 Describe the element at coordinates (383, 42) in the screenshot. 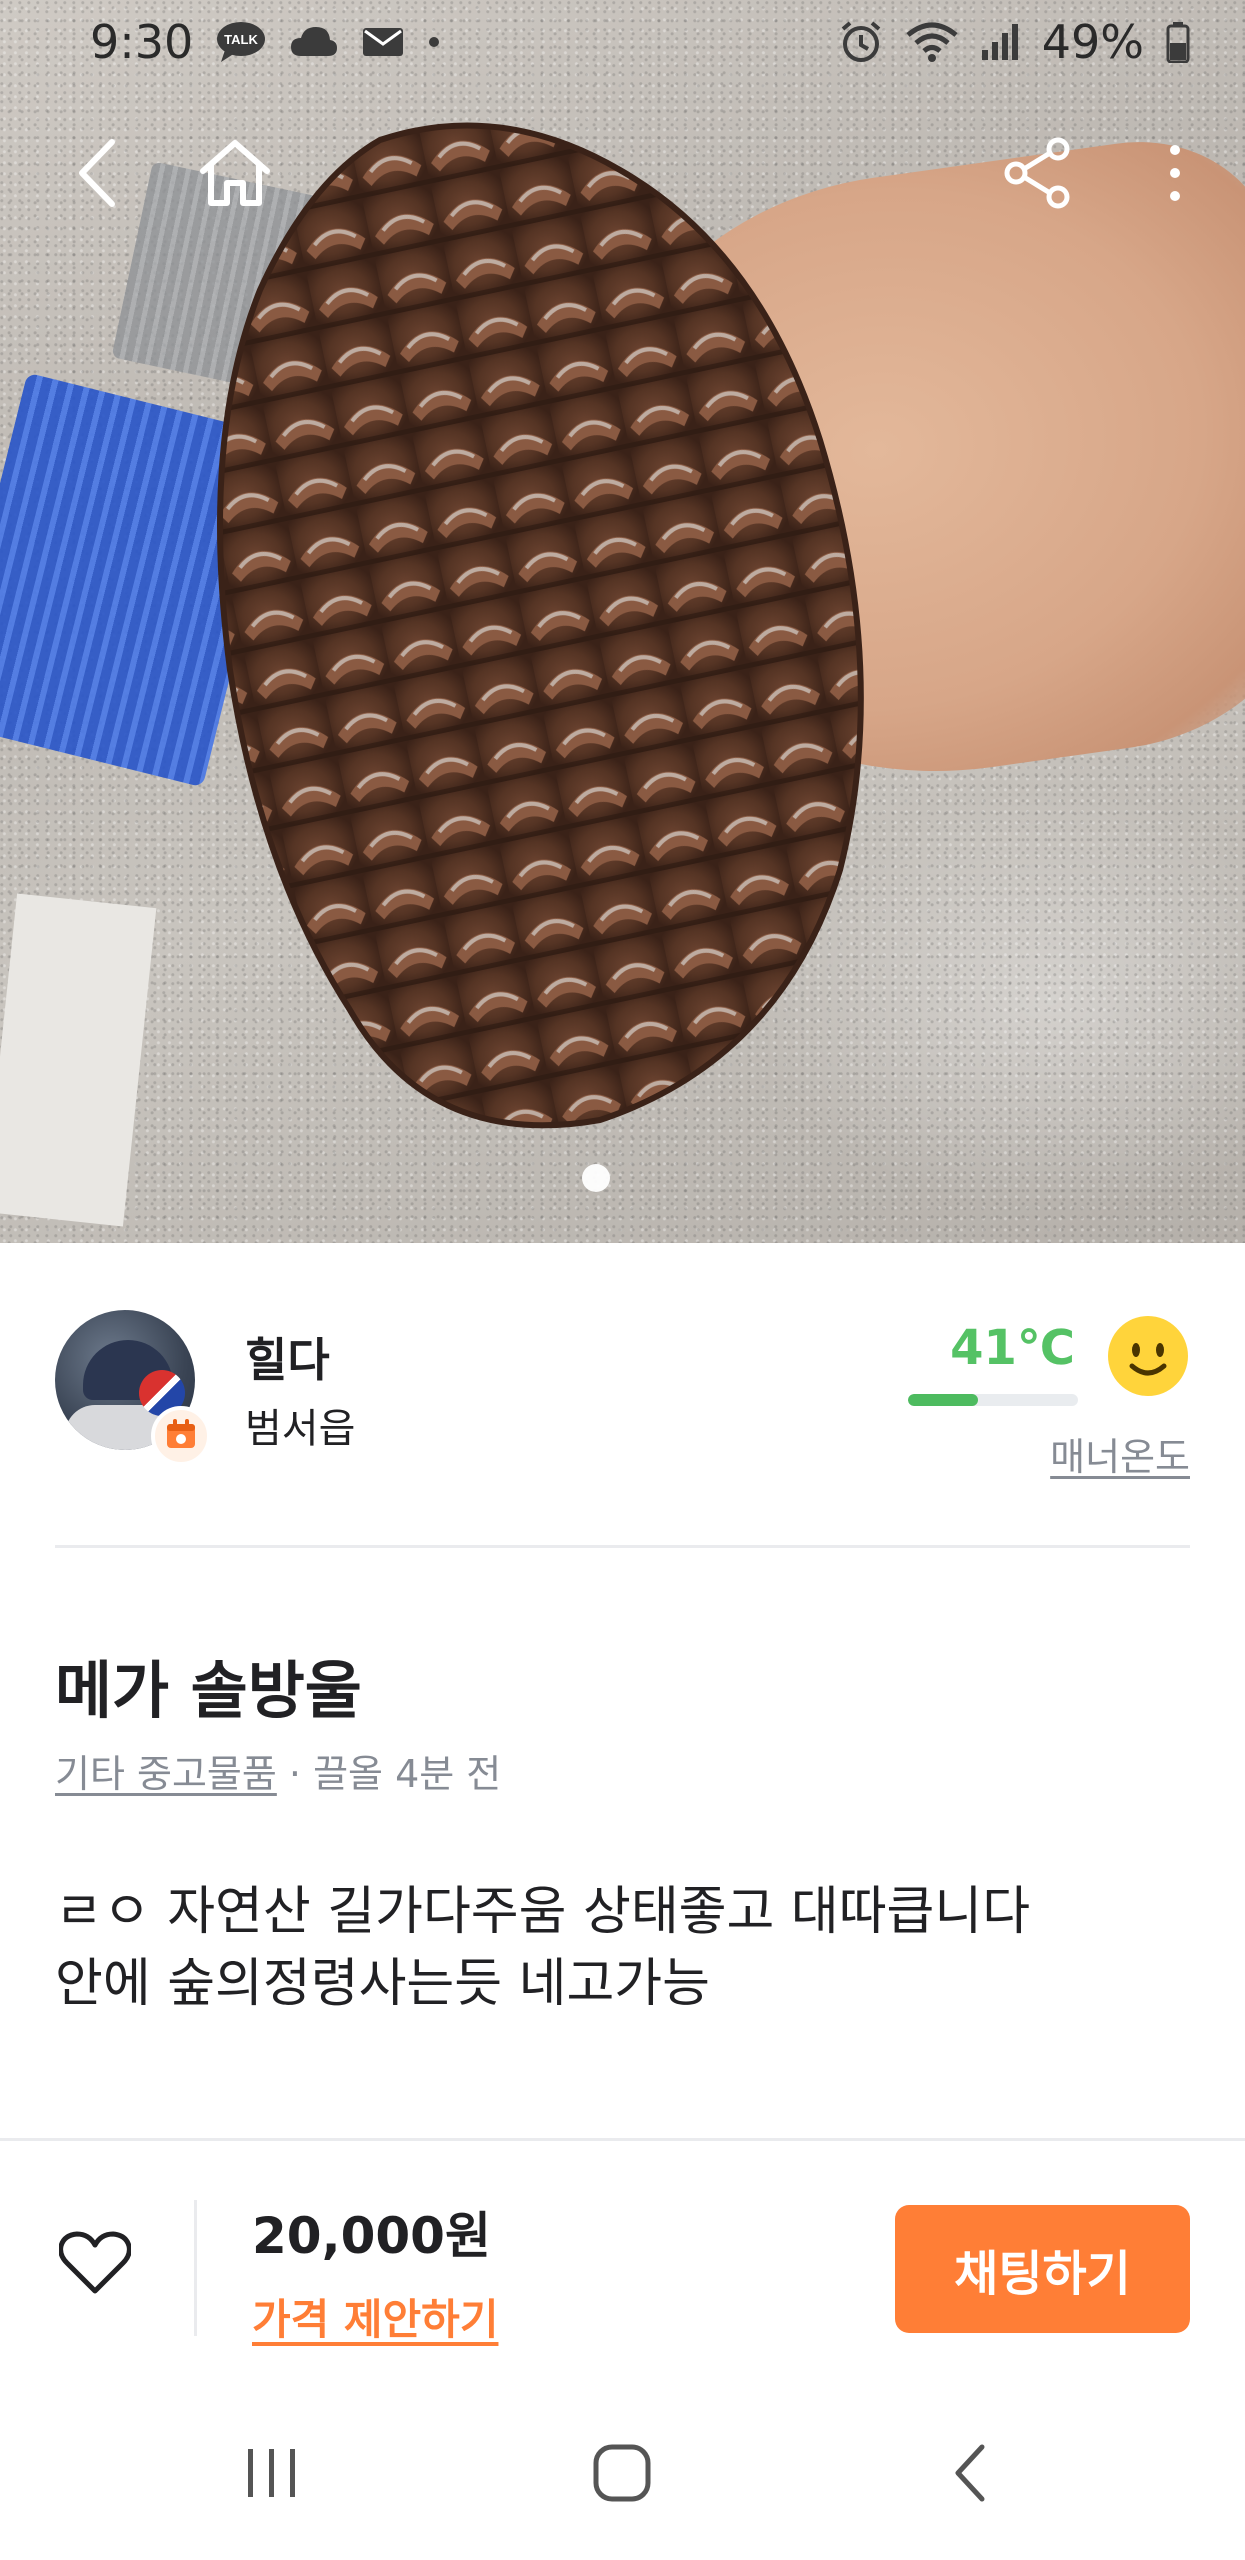

I see `mail-icon` at that location.